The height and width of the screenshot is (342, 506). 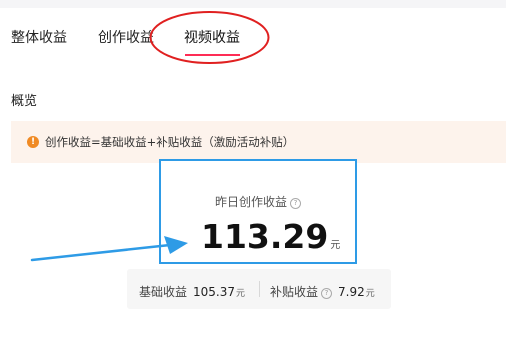 I want to click on active-tab-indicator, so click(x=212, y=55).